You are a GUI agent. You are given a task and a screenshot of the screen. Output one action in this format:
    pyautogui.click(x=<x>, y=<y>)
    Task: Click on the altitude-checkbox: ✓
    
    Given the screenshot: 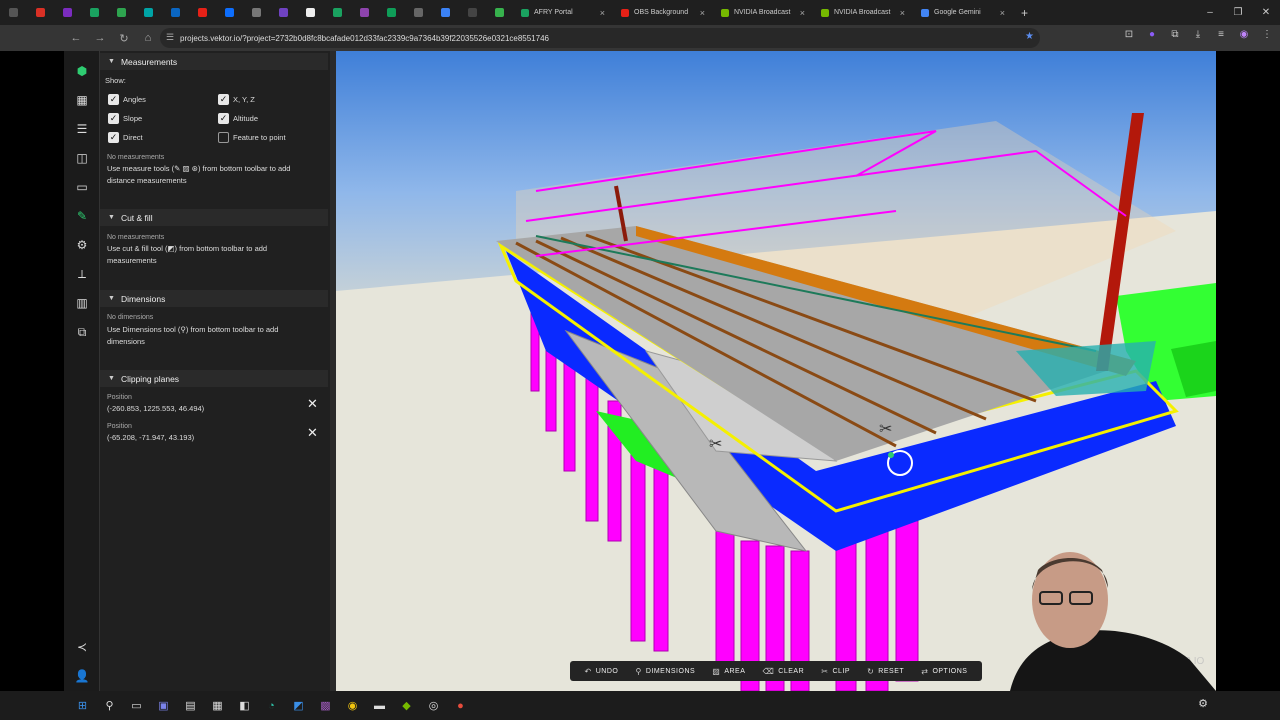 What is the action you would take?
    pyautogui.click(x=223, y=118)
    